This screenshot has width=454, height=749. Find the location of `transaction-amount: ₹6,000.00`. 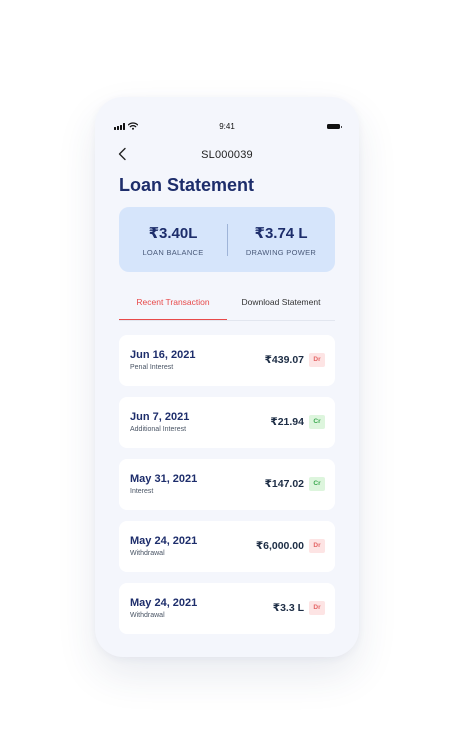

transaction-amount: ₹6,000.00 is located at coordinates (279, 546).